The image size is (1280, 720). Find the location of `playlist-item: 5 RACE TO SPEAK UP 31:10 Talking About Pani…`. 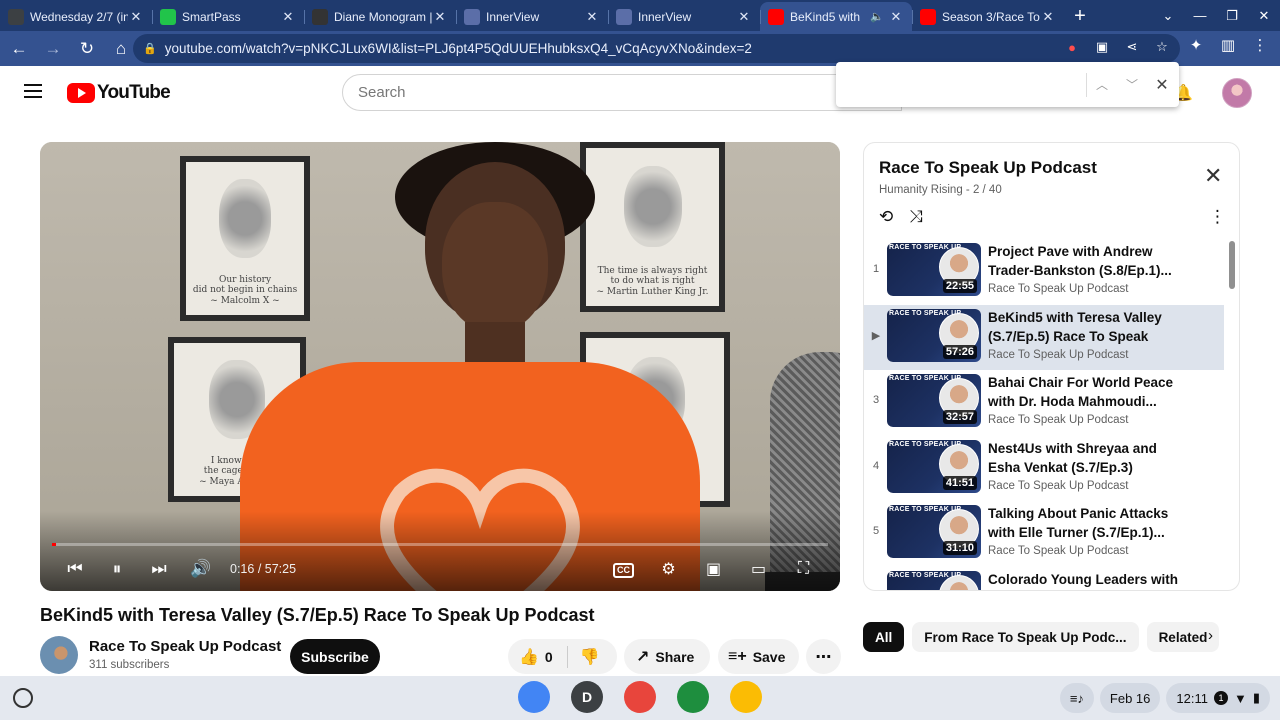

playlist-item: 5 RACE TO SPEAK UP 31:10 Talking About Pani… is located at coordinates (1044, 534).